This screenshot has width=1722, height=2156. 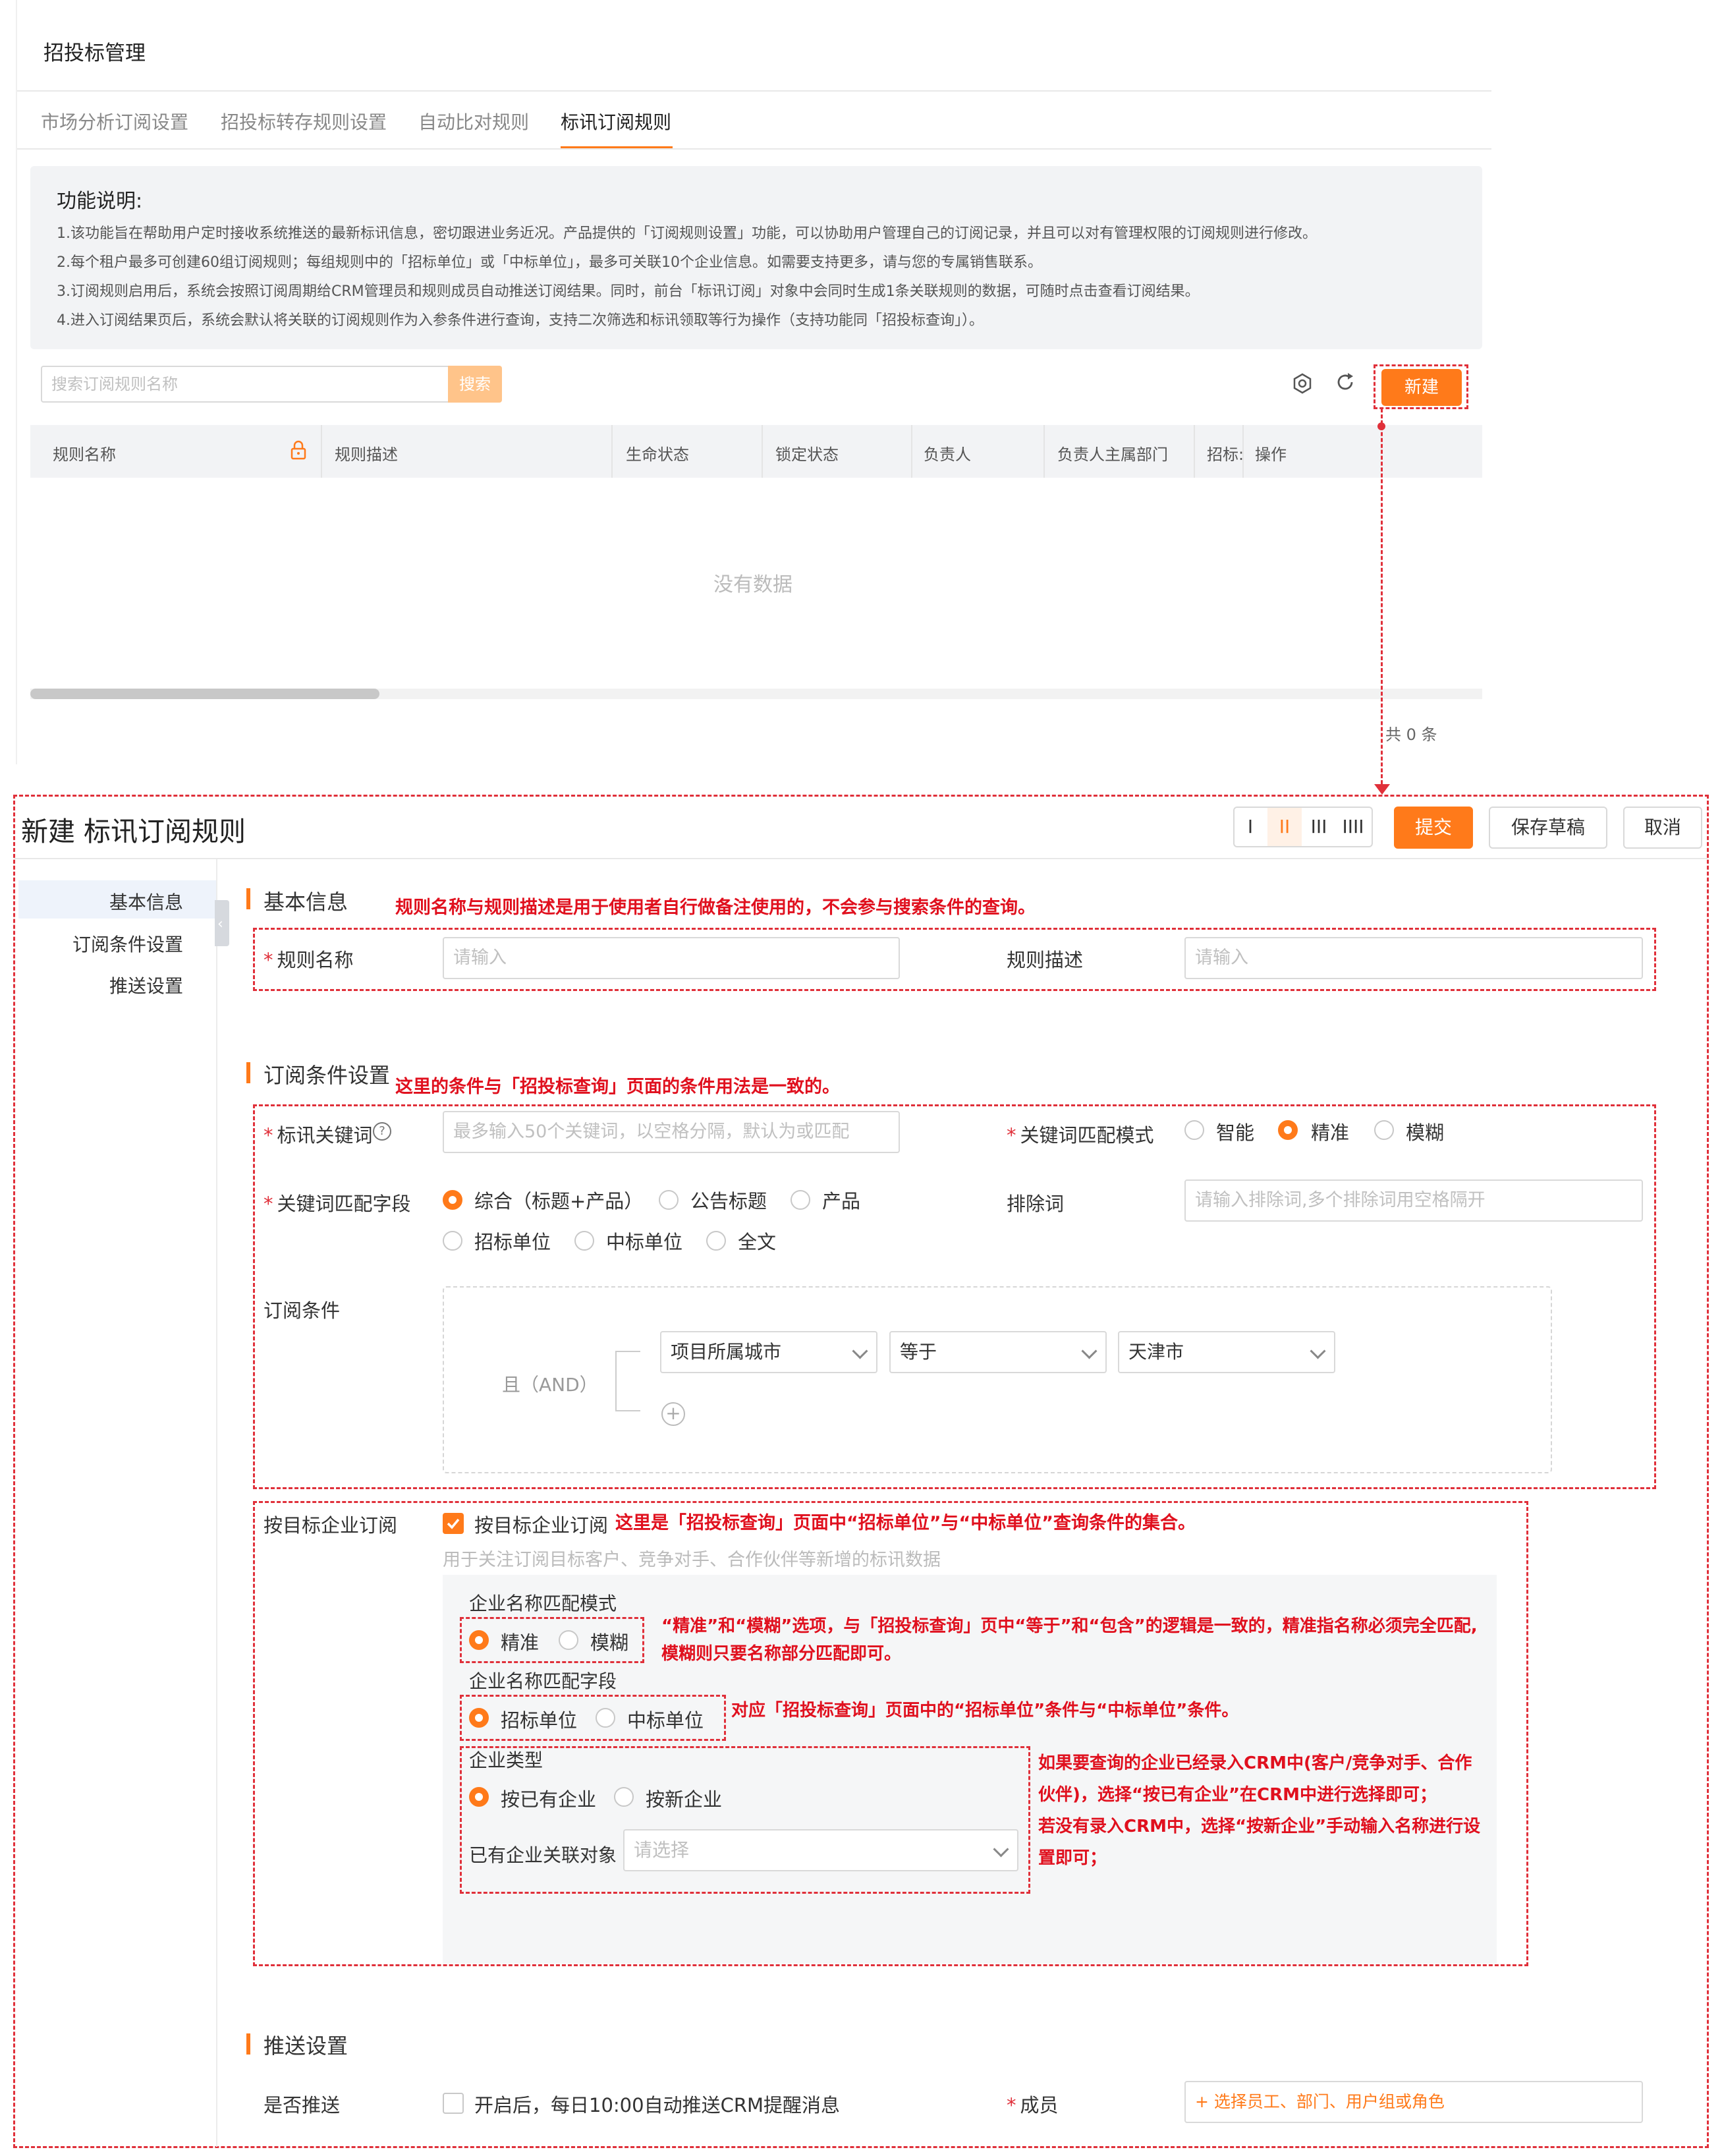 I want to click on push-enabled-checkbox, so click(x=453, y=2103).